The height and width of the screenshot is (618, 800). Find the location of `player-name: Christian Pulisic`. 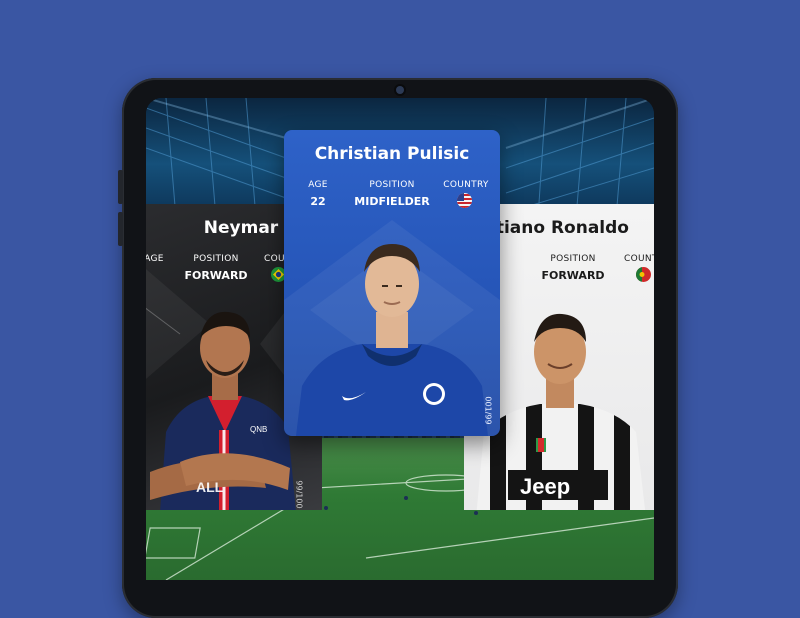

player-name: Christian Pulisic is located at coordinates (392, 154).